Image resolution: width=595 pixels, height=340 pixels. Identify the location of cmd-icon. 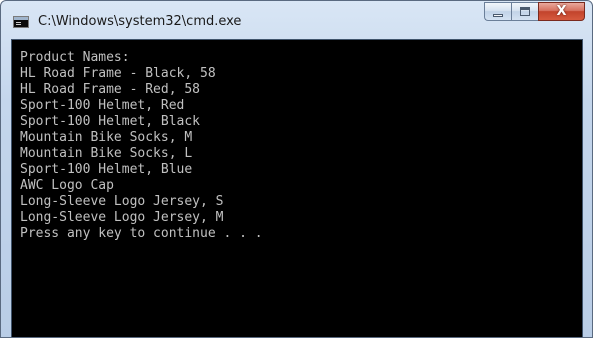
(21, 22).